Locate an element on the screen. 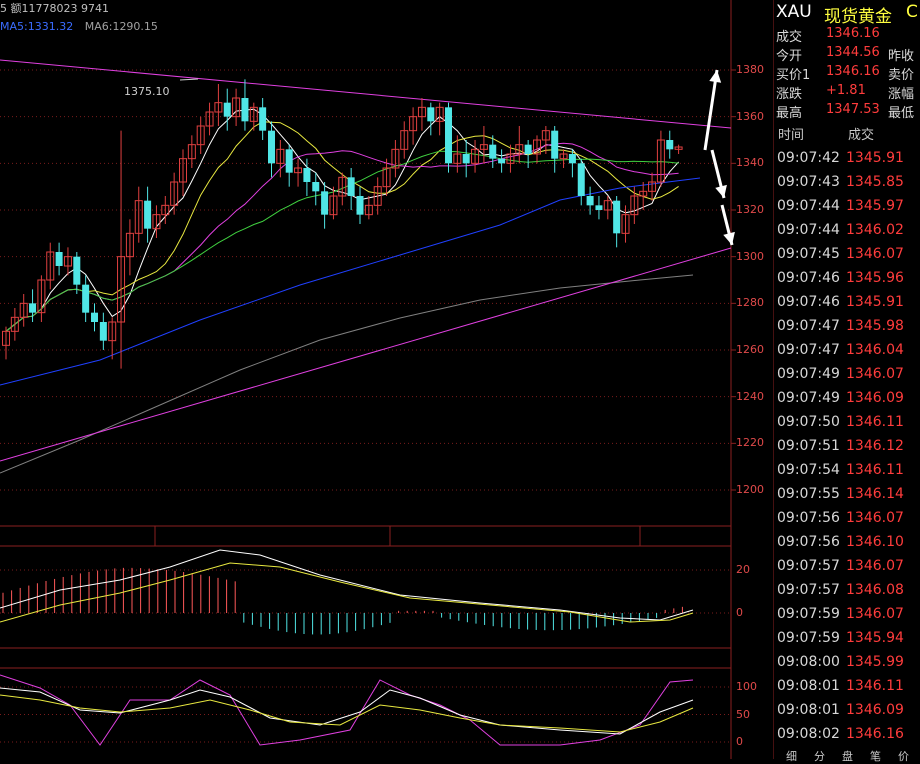 The width and height of the screenshot is (920, 764). panel-tab: 细 is located at coordinates (791, 756).